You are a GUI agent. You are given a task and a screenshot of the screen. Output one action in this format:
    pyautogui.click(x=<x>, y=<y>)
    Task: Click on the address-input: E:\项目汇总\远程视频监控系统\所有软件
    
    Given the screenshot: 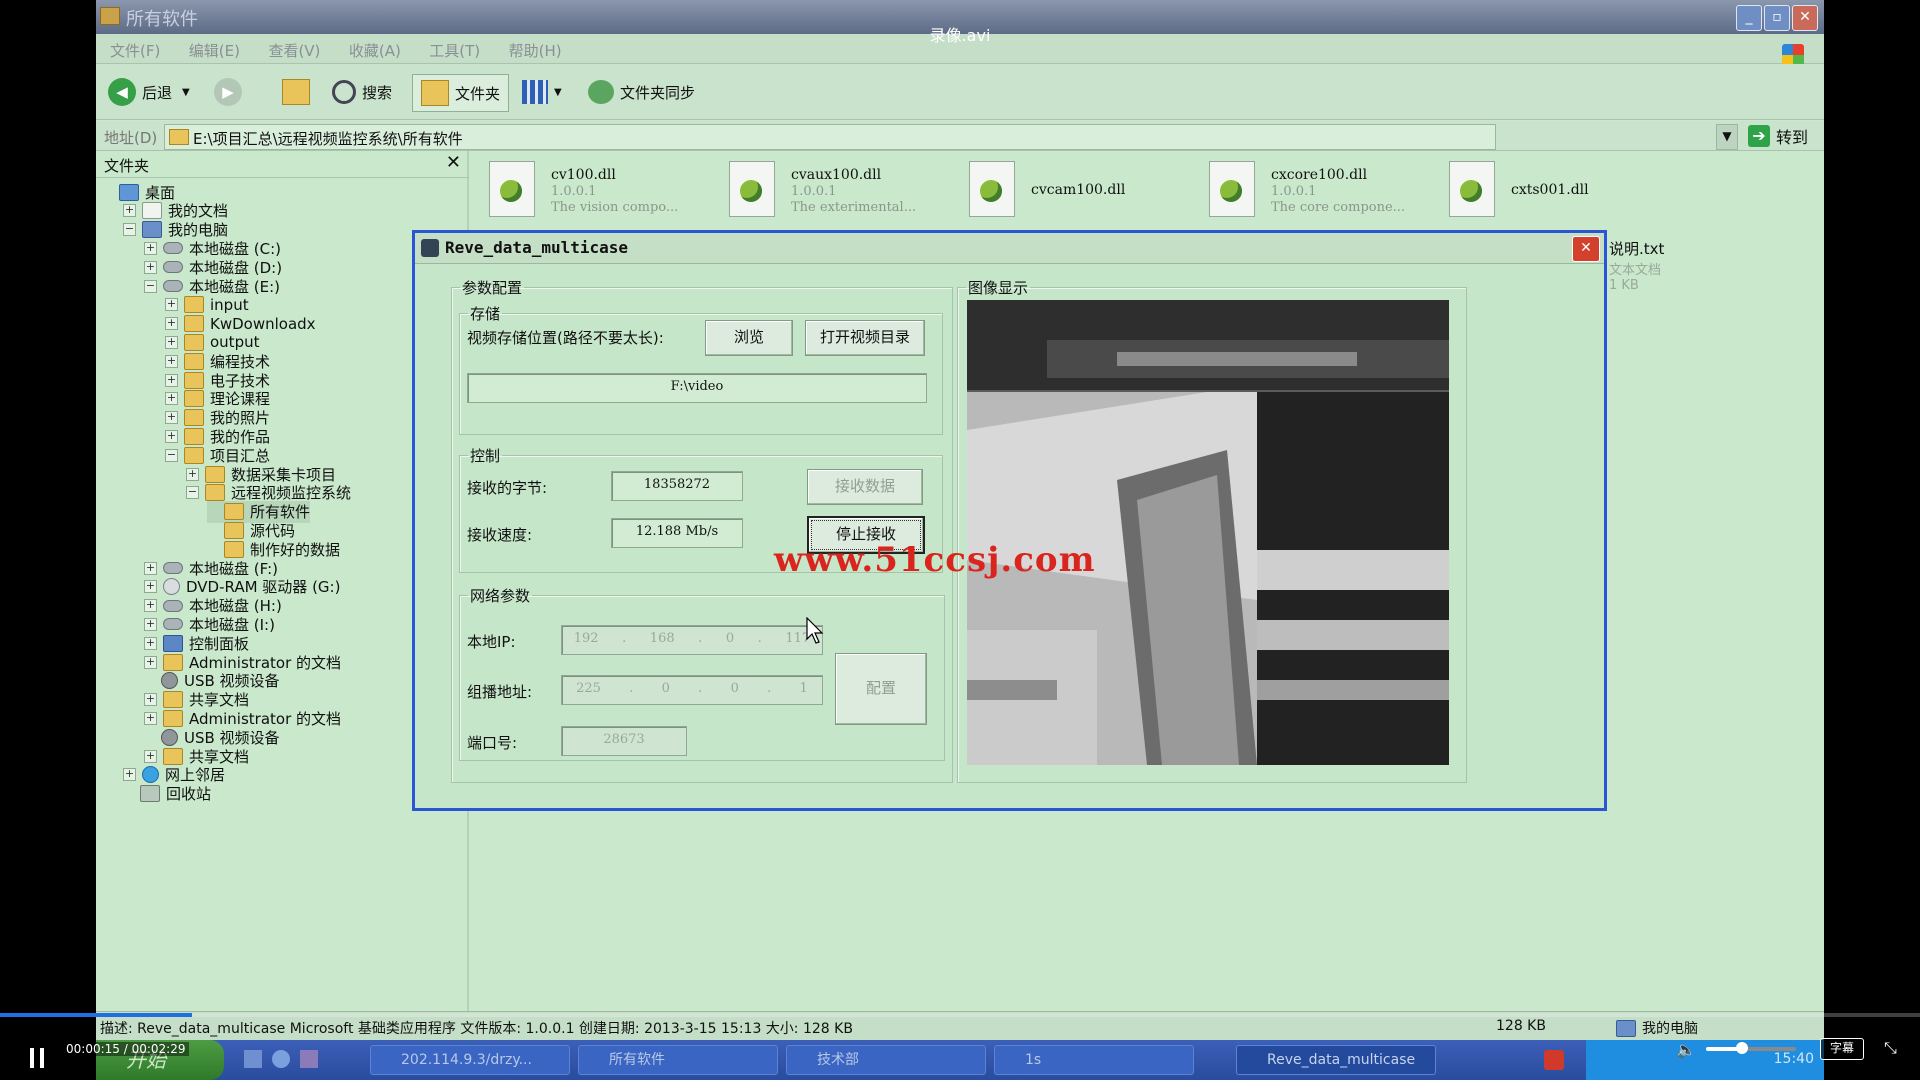 What is the action you would take?
    pyautogui.click(x=830, y=137)
    